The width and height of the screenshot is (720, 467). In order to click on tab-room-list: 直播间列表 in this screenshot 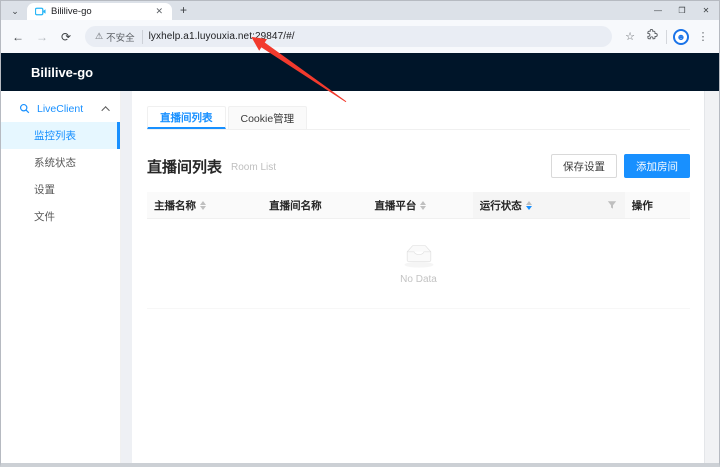, I will do `click(186, 117)`.